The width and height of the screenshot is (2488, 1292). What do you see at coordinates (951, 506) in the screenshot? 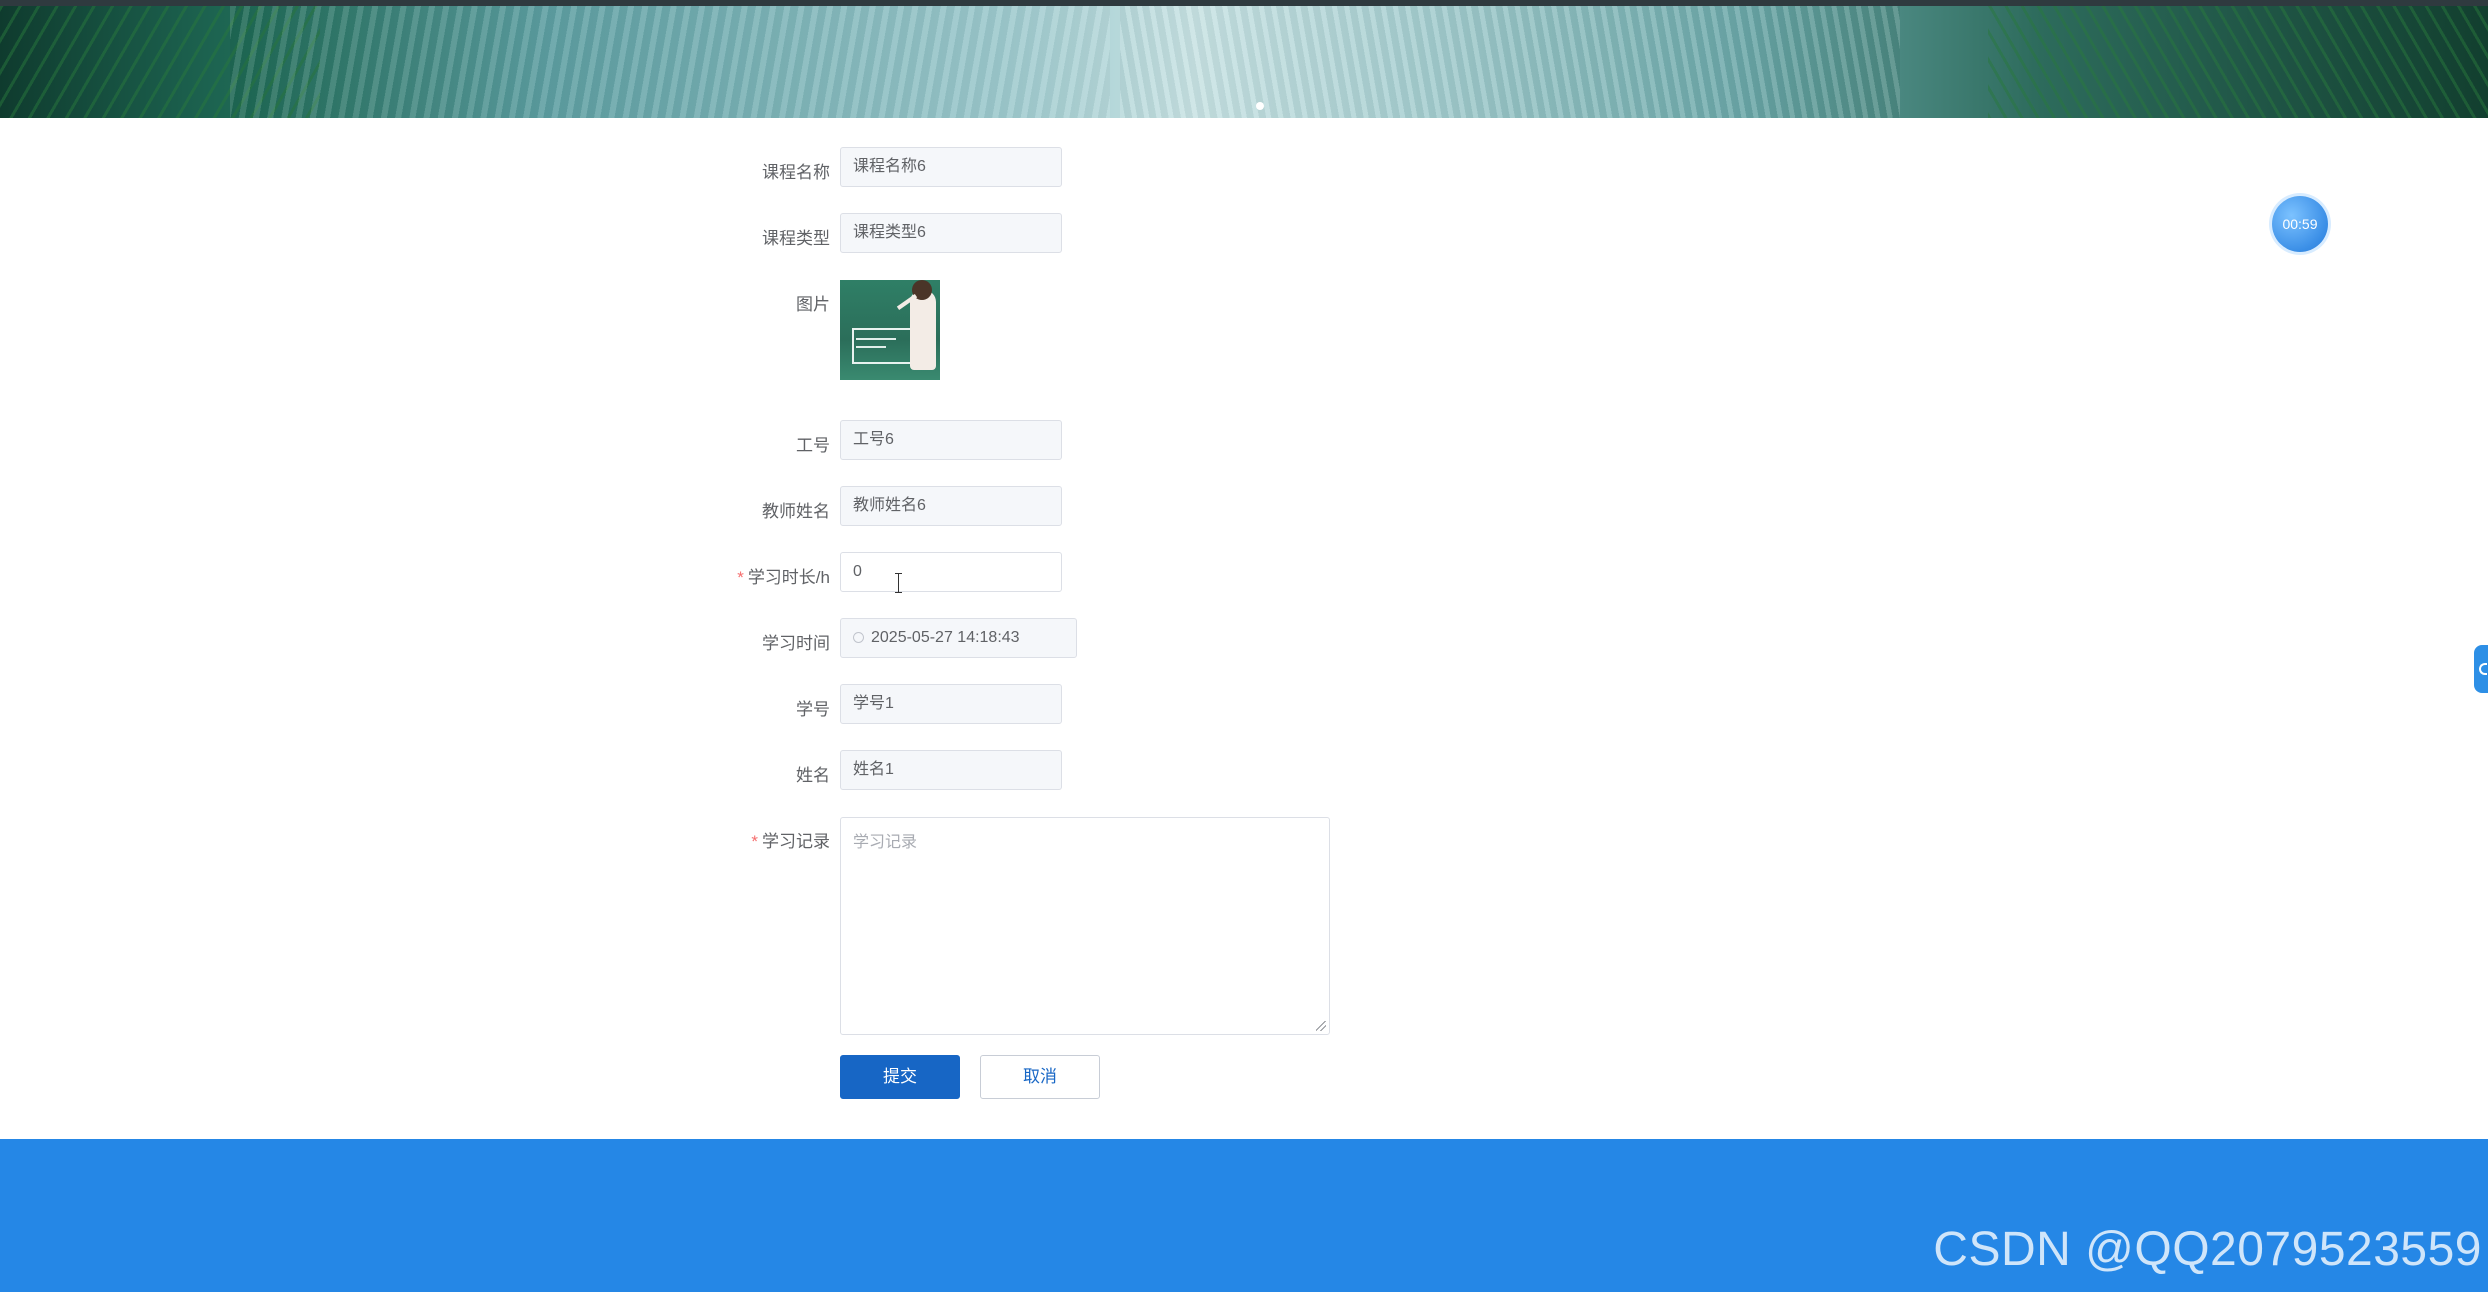
I see `teacher-name-field: 教师姓名6` at bounding box center [951, 506].